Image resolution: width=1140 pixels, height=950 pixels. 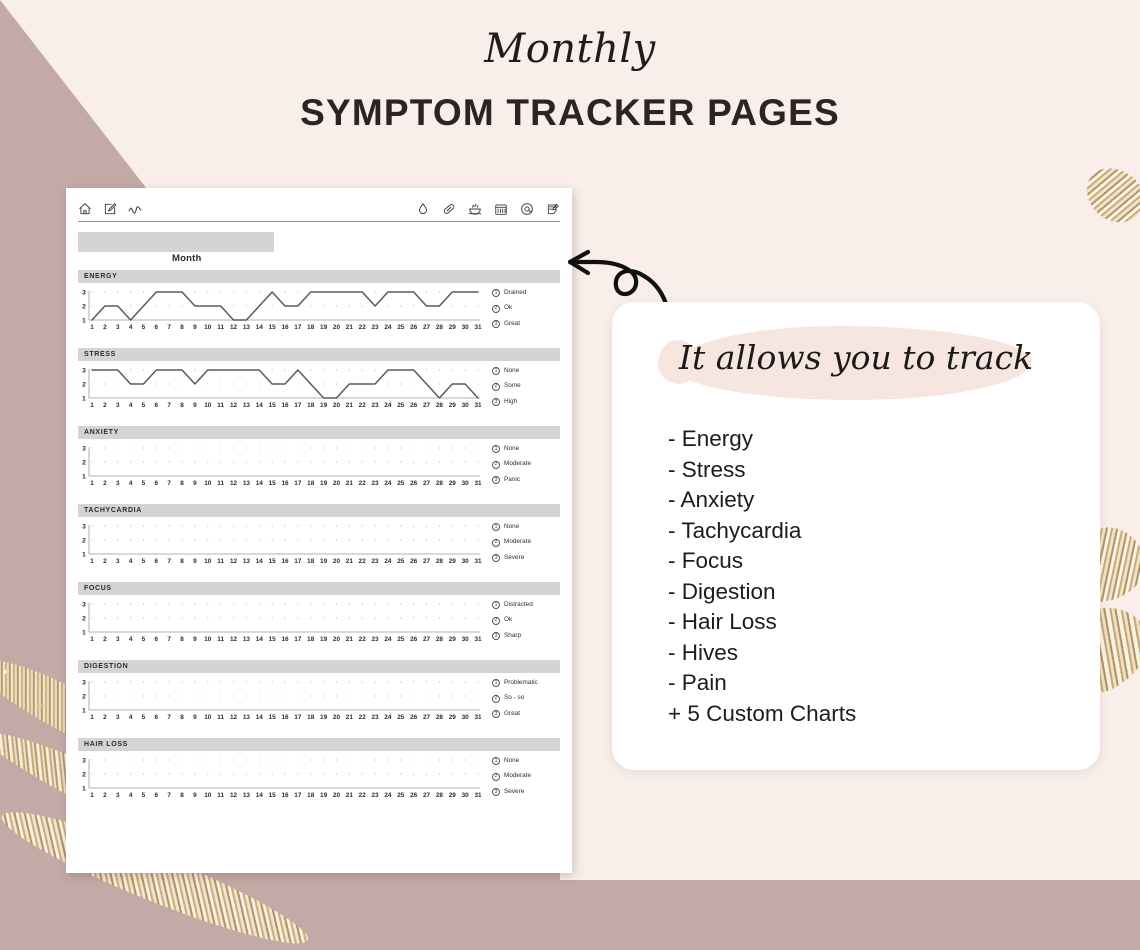 What do you see at coordinates (324, 717) in the screenshot?
I see `svg-text: 19` at bounding box center [324, 717].